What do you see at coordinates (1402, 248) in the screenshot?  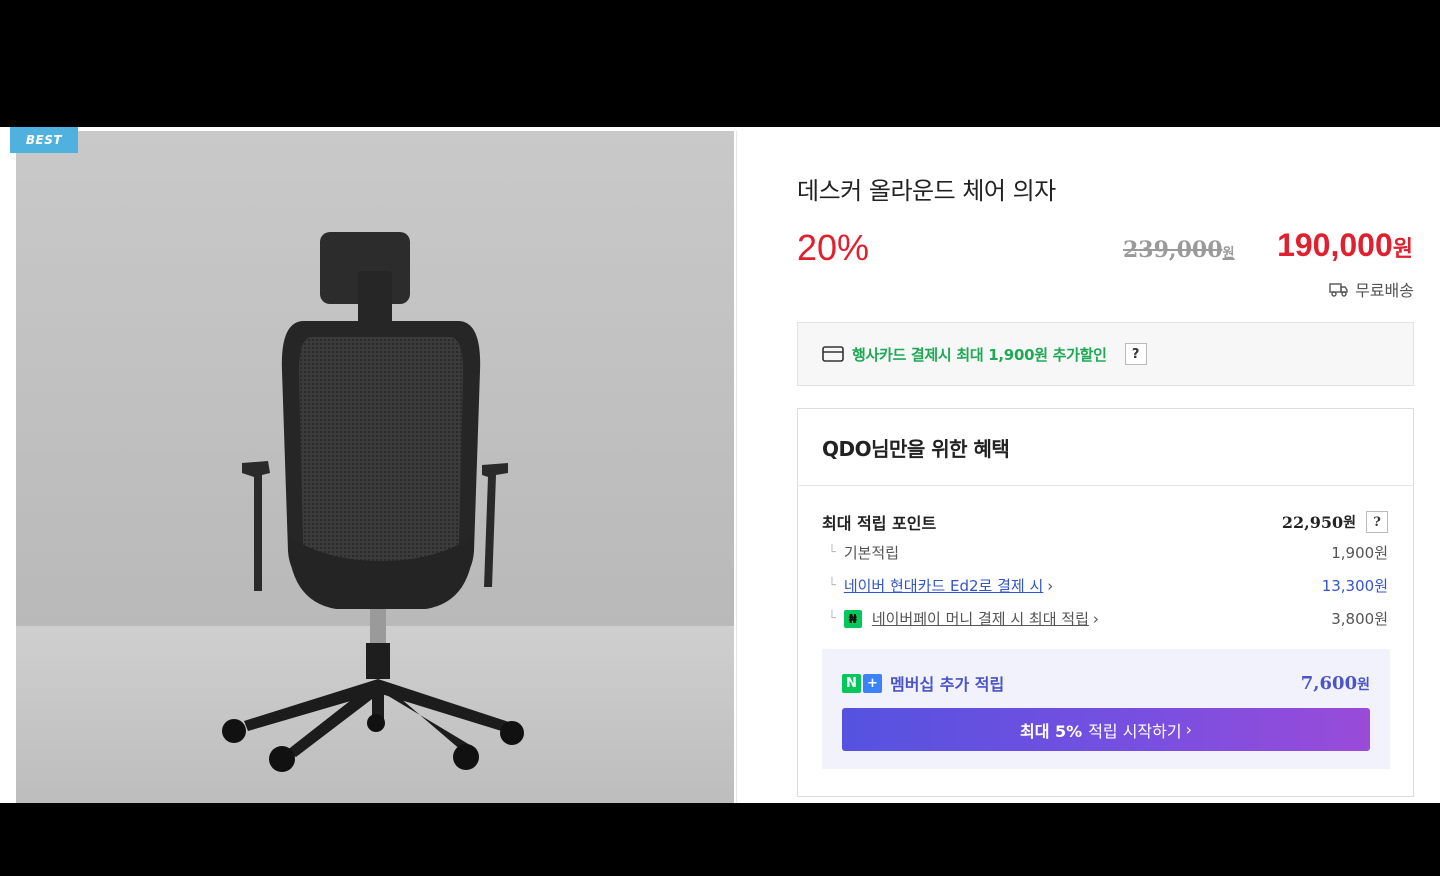 I see `sale-price-currency: 원` at bounding box center [1402, 248].